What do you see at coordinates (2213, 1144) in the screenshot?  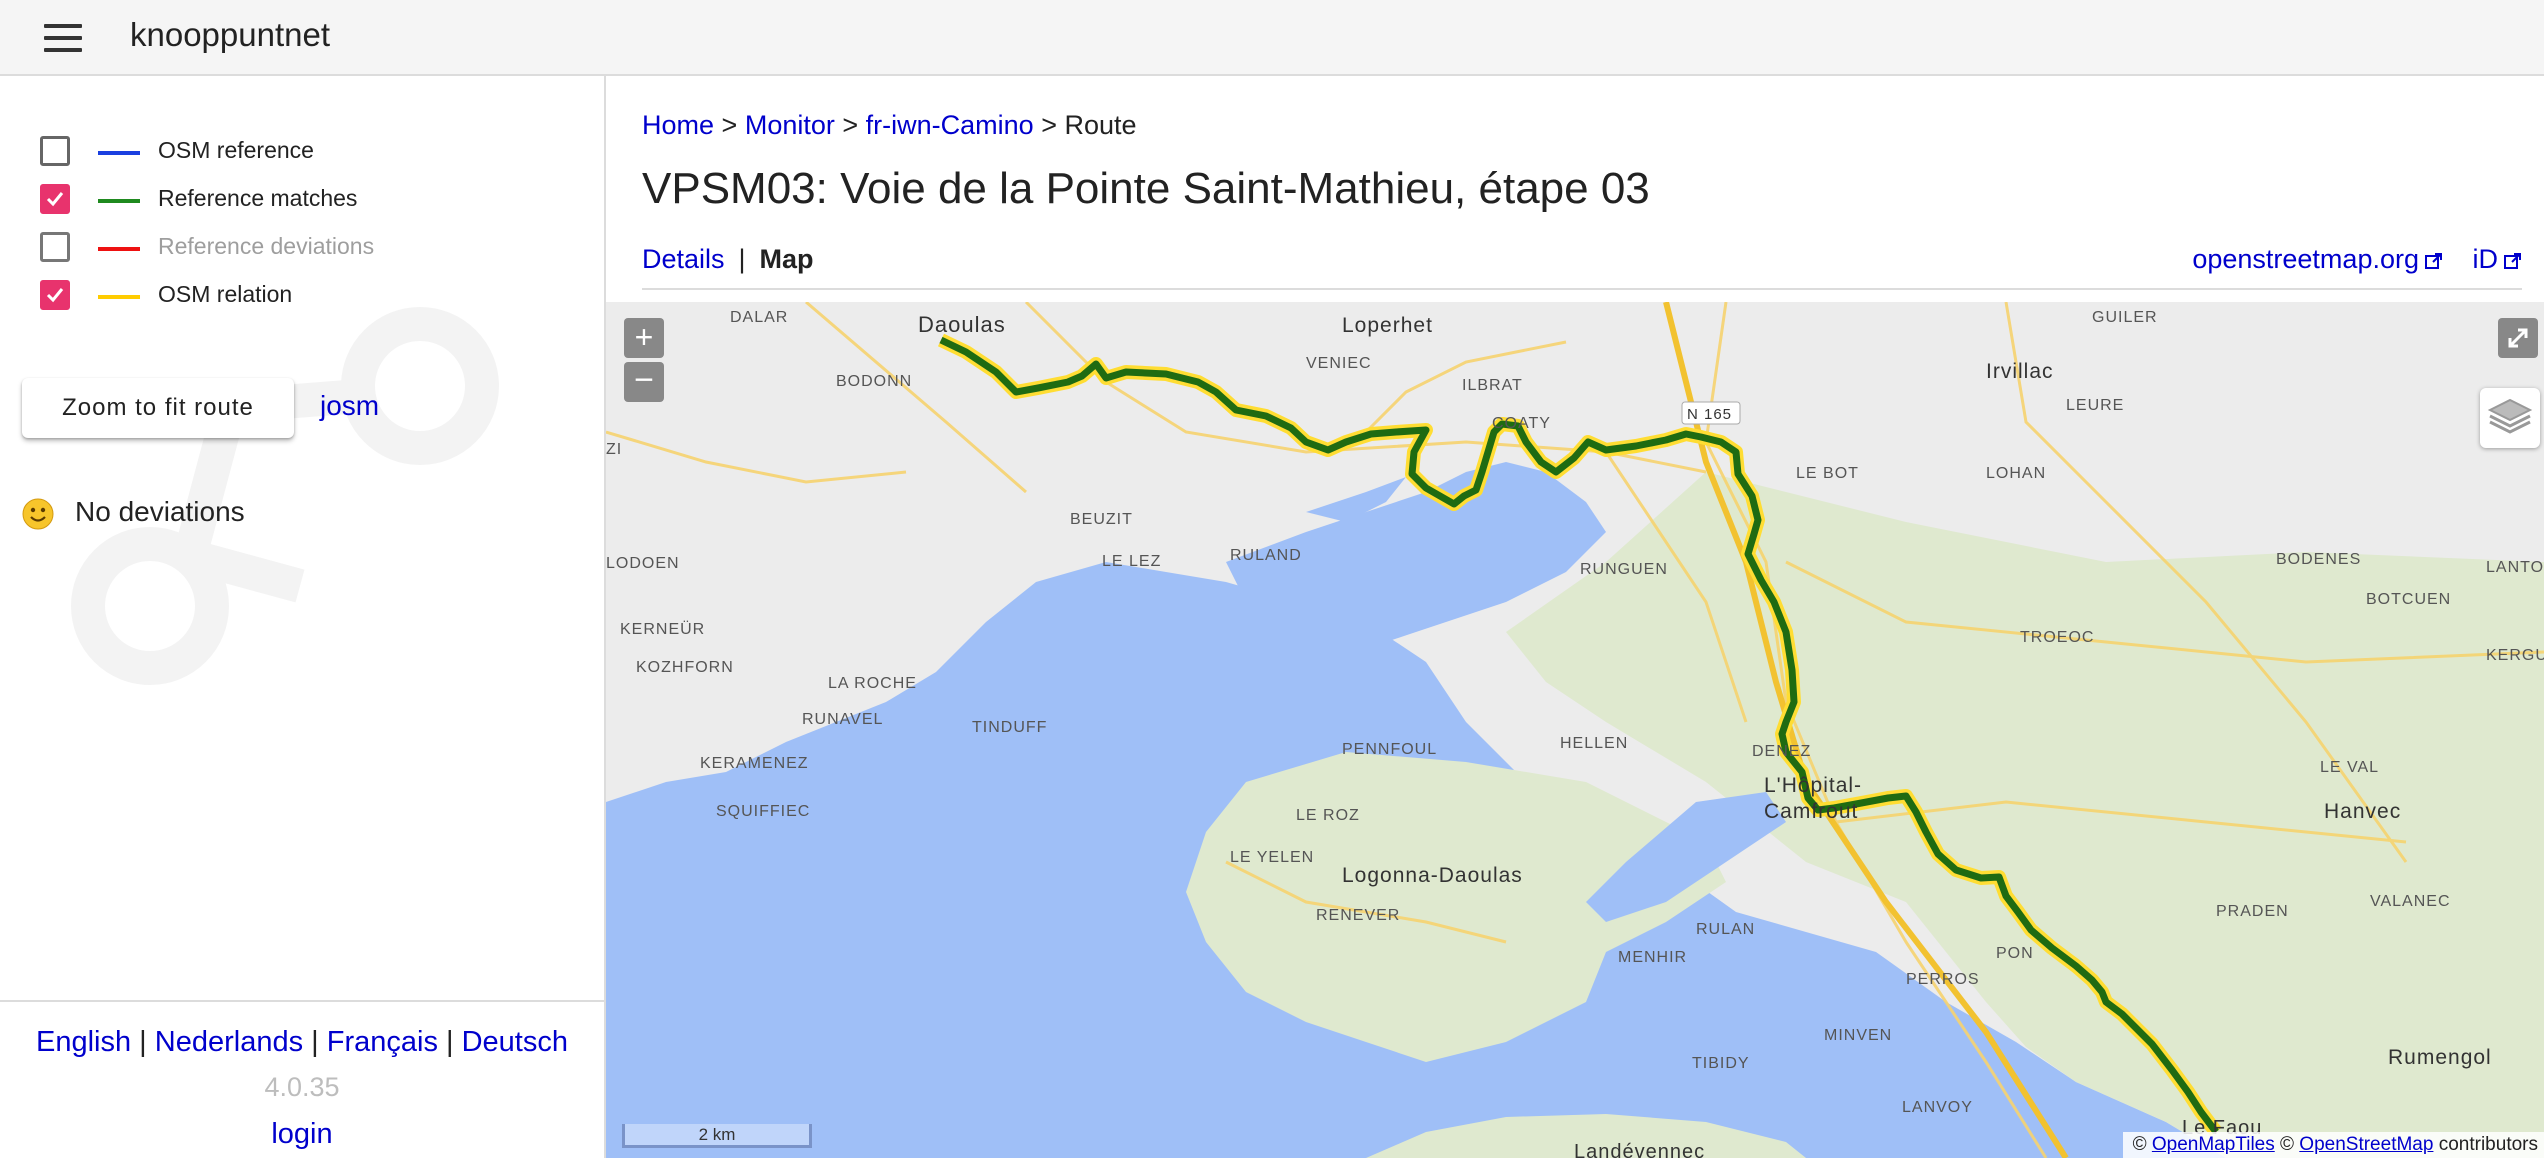 I see `openmaptiles-link: OpenMapTiles` at bounding box center [2213, 1144].